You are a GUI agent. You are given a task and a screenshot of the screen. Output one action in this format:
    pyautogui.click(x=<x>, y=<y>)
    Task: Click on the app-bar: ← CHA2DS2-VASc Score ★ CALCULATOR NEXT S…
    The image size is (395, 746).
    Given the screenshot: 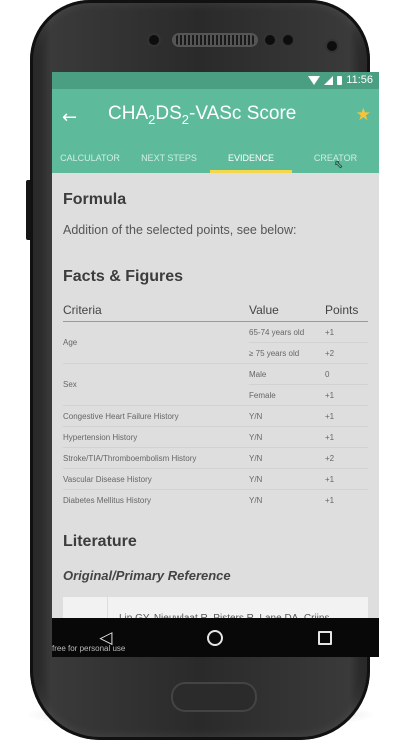 What is the action you would take?
    pyautogui.click(x=215, y=131)
    